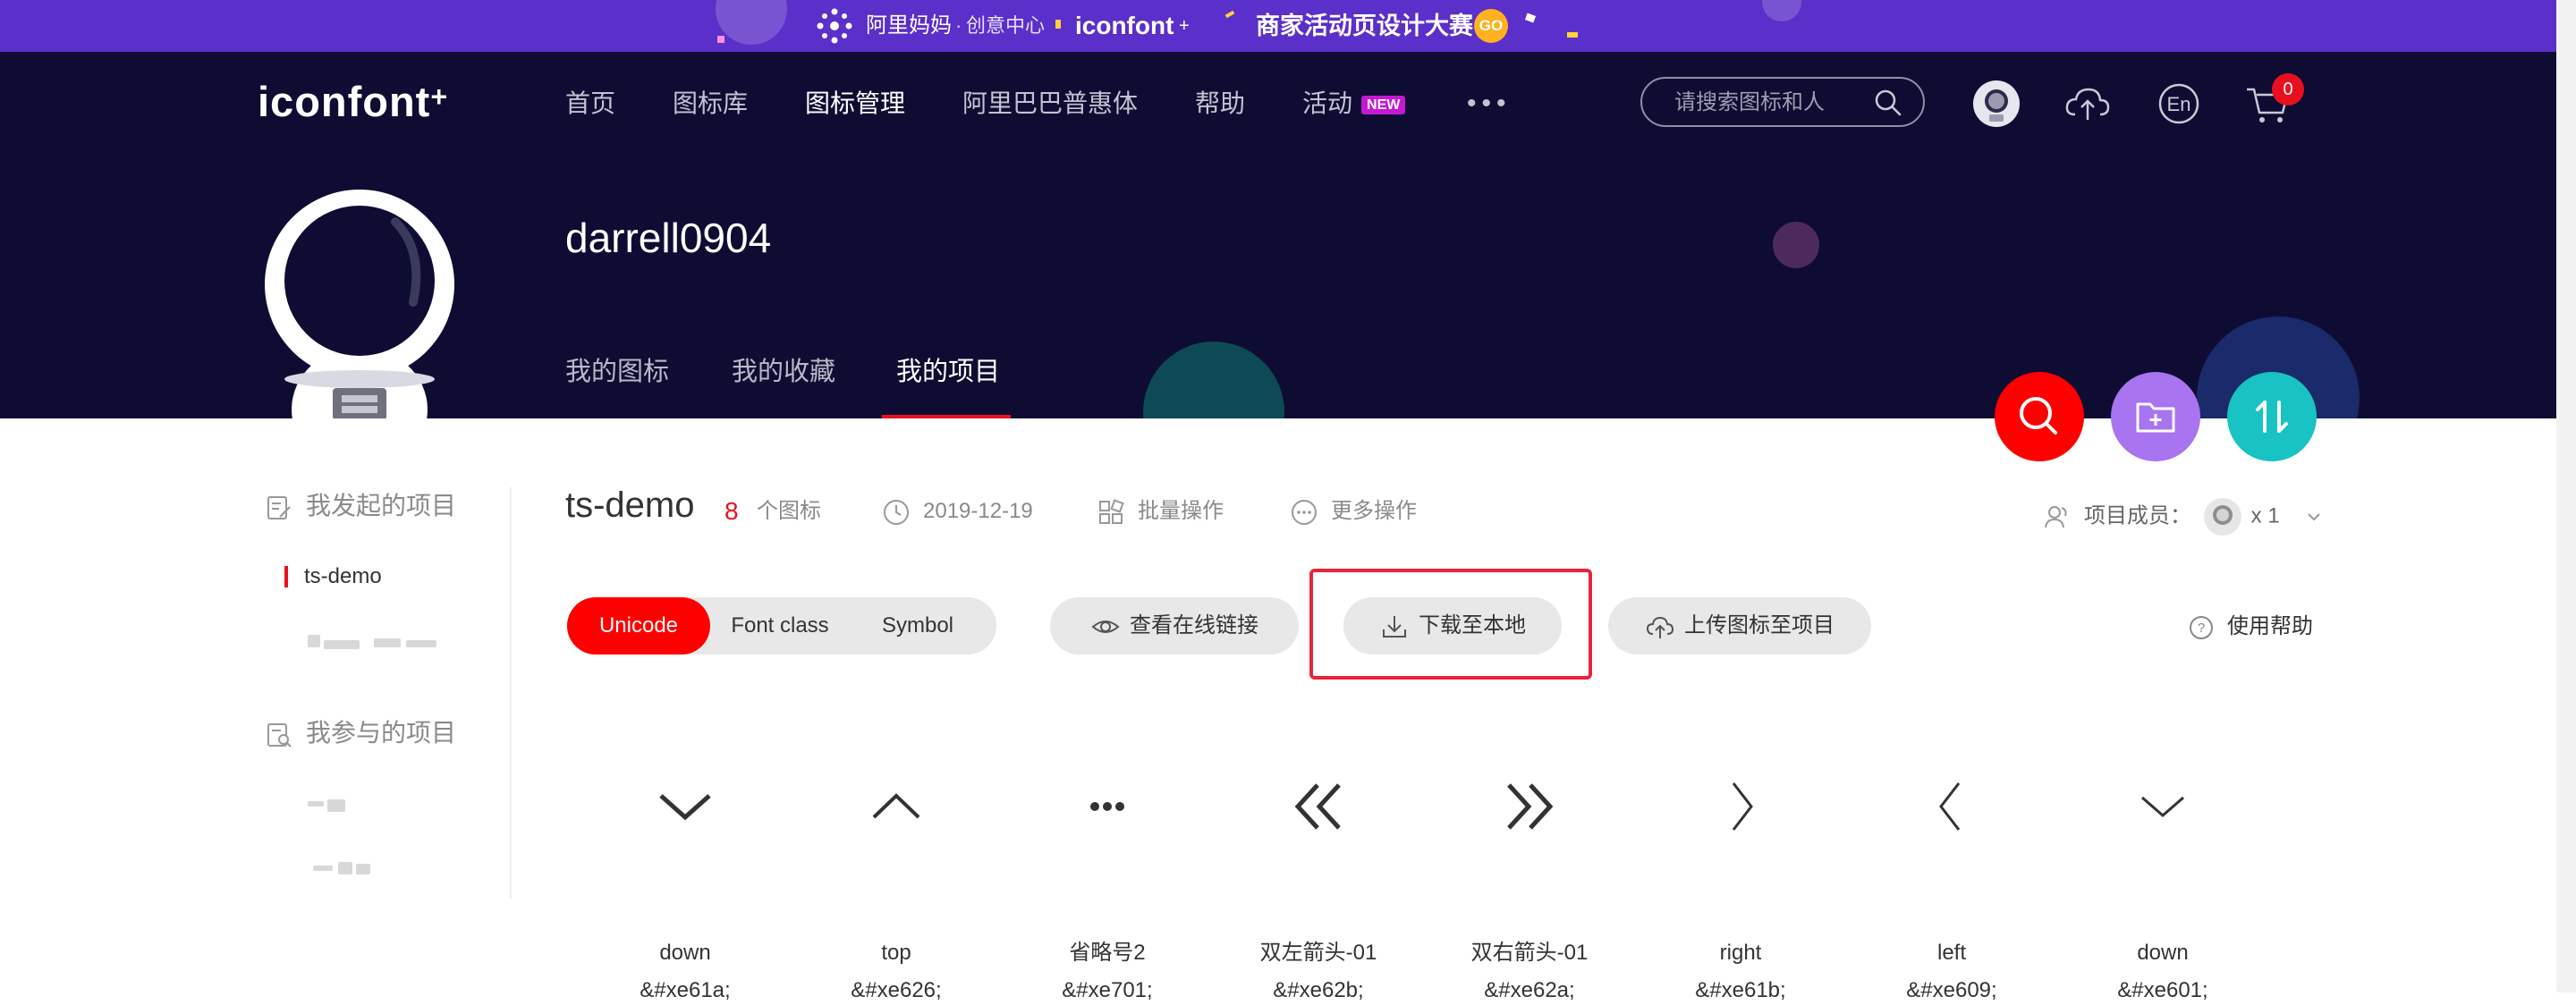 The height and width of the screenshot is (1005, 2576). What do you see at coordinates (638, 626) in the screenshot?
I see `segment-unicode: Unicode` at bounding box center [638, 626].